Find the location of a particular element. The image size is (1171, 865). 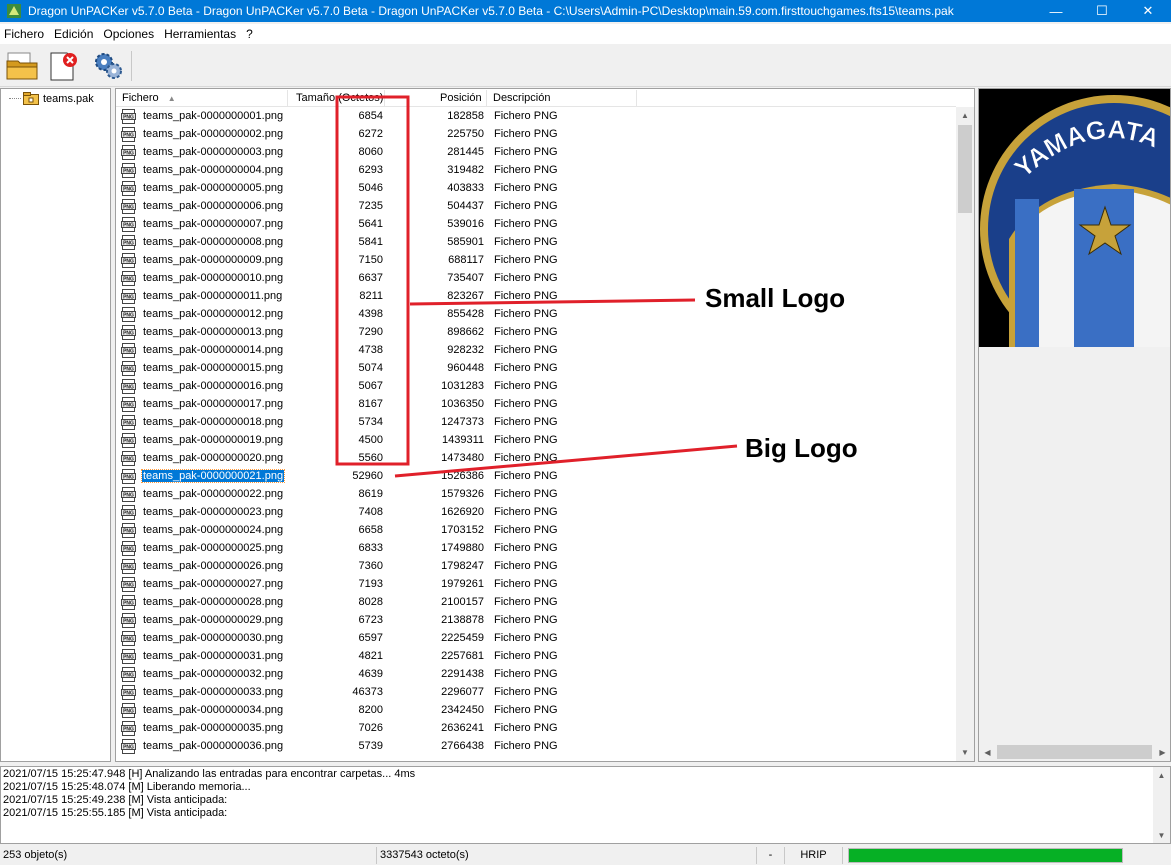

menu-opciones: Opciones is located at coordinates (128, 34).